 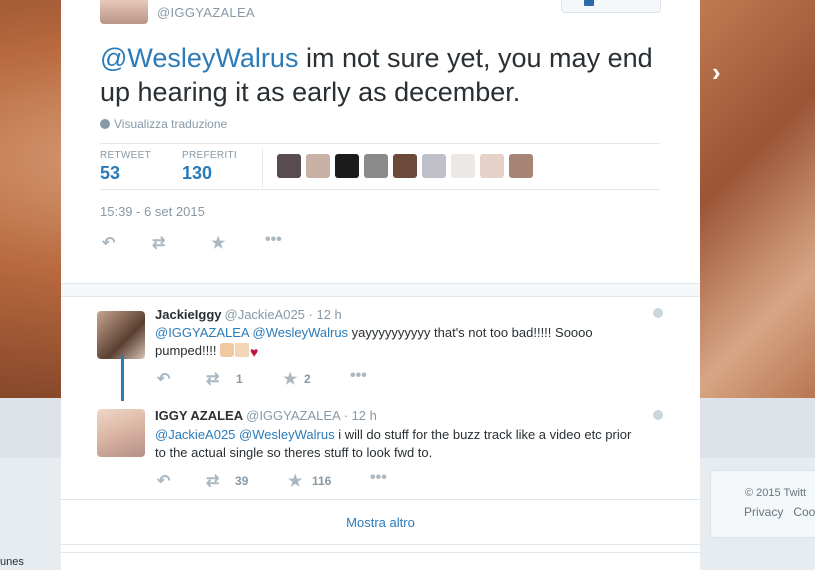 What do you see at coordinates (242, 350) in the screenshot?
I see `hands-icon` at bounding box center [242, 350].